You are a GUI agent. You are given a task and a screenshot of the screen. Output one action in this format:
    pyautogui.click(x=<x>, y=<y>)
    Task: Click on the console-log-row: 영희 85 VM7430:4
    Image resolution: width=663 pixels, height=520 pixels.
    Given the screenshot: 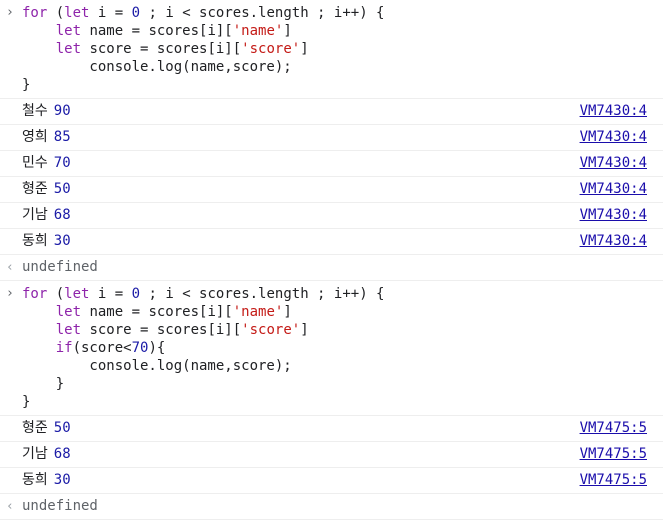 What is the action you would take?
    pyautogui.click(x=331, y=138)
    